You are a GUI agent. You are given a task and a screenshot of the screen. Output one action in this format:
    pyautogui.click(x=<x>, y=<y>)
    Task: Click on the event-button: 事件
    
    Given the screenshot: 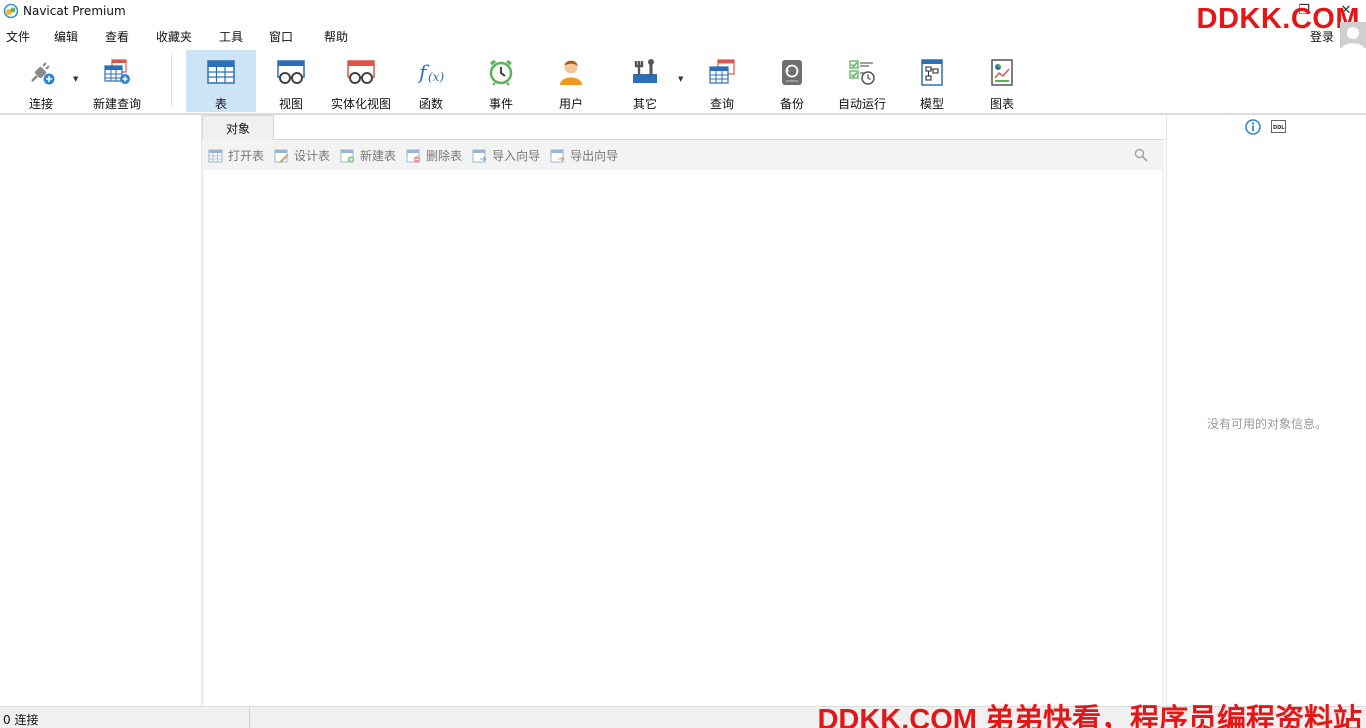 What is the action you would take?
    pyautogui.click(x=501, y=81)
    